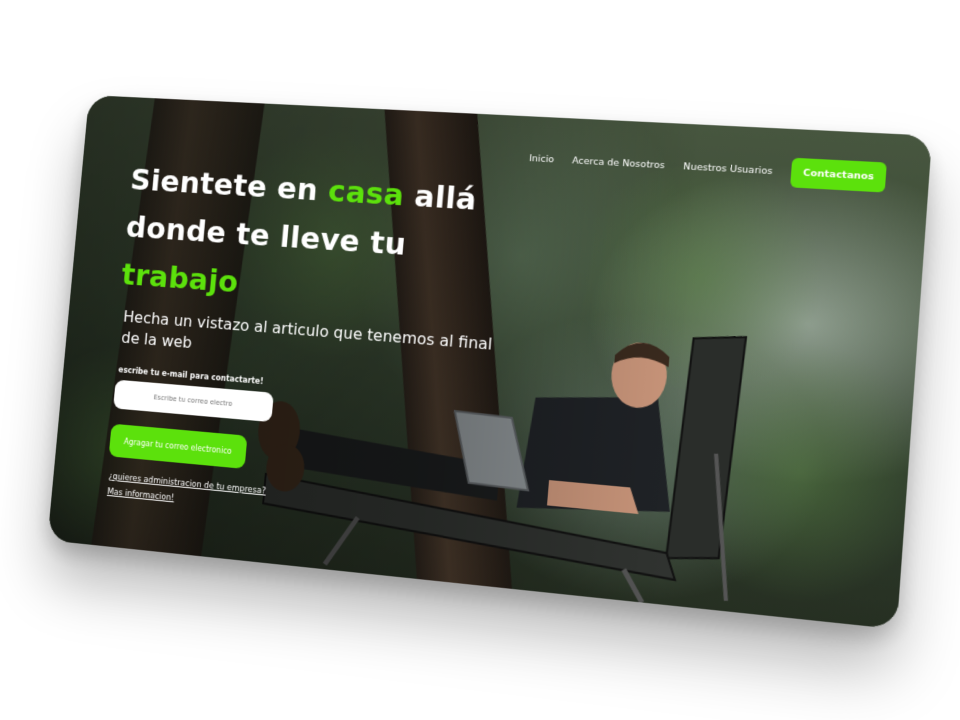 The height and width of the screenshot is (720, 960). Describe the element at coordinates (838, 175) in the screenshot. I see `contact-button: Contactanos` at that location.